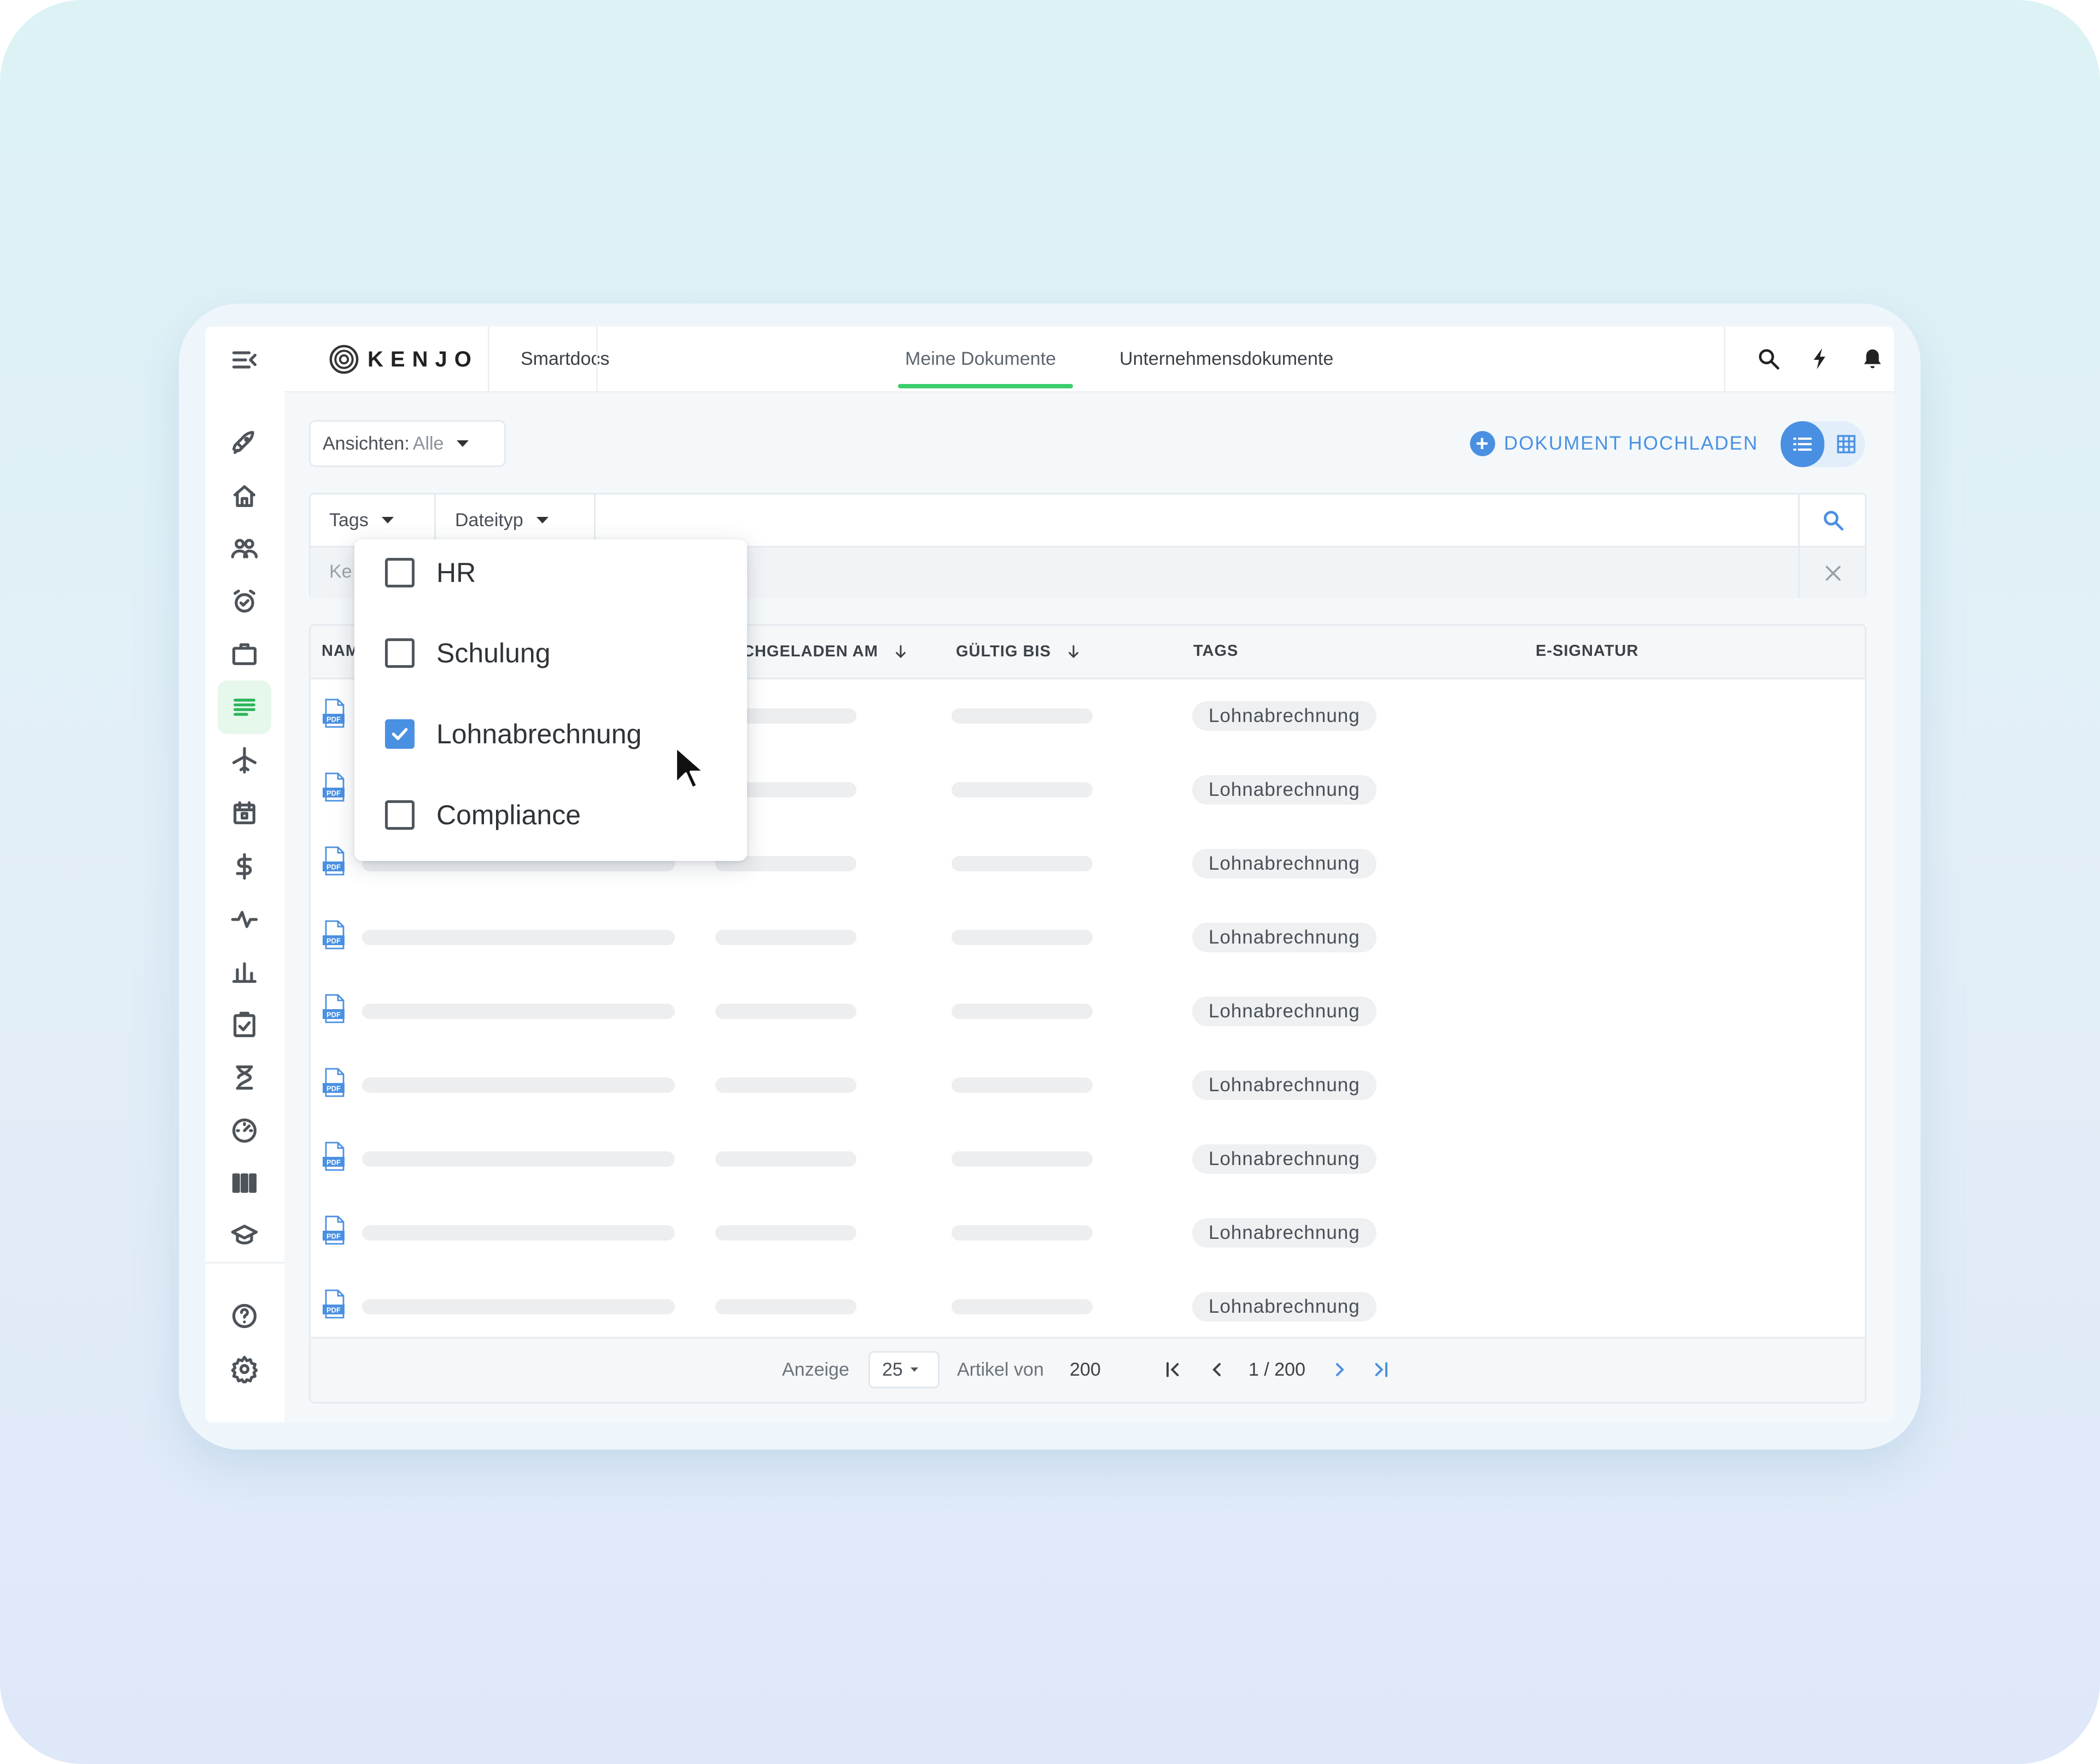 Image resolution: width=2100 pixels, height=1764 pixels. I want to click on page-indicator: 1 / 200, so click(1277, 1369).